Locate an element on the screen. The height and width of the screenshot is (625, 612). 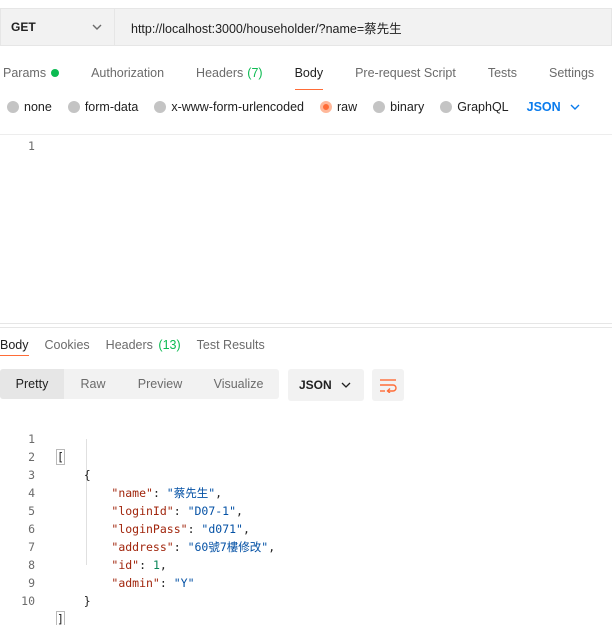
pane-resize-handle is located at coordinates (306, 325).